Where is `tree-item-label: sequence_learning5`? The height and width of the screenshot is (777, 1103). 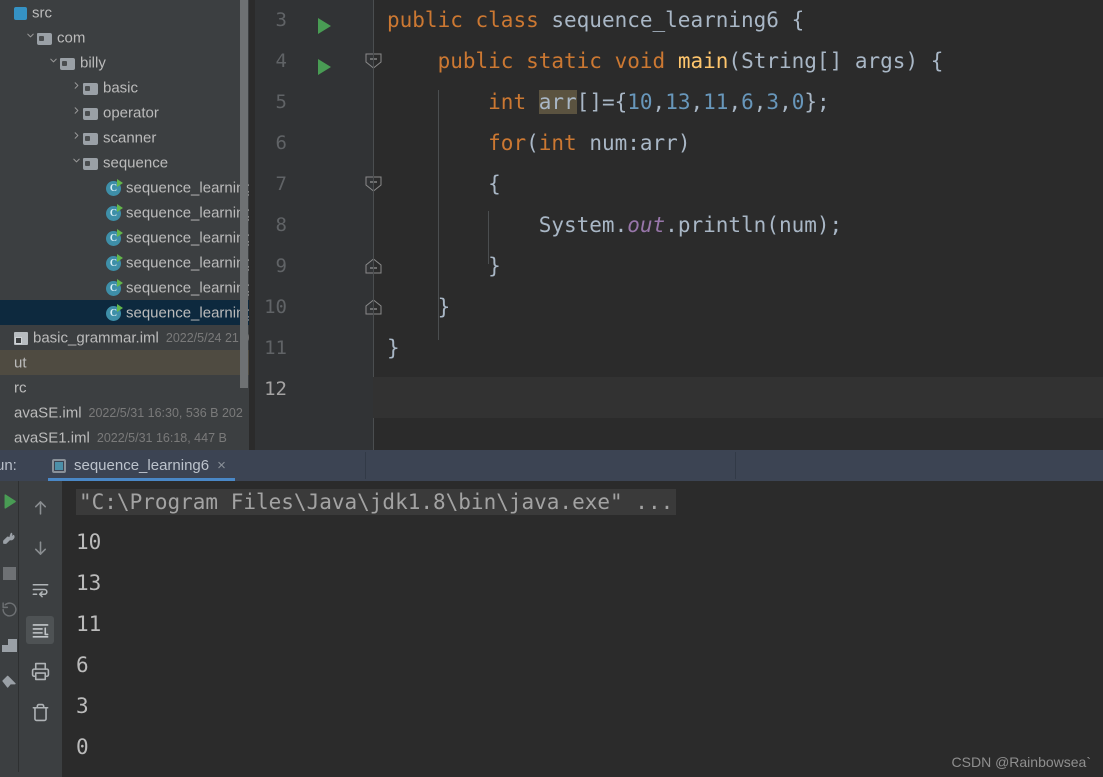 tree-item-label: sequence_learning5 is located at coordinates (187, 288).